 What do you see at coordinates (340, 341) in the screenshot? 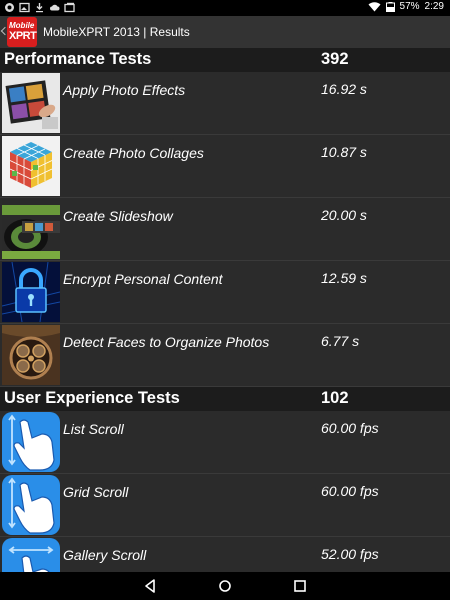
I see `test-result: 6.77 s` at bounding box center [340, 341].